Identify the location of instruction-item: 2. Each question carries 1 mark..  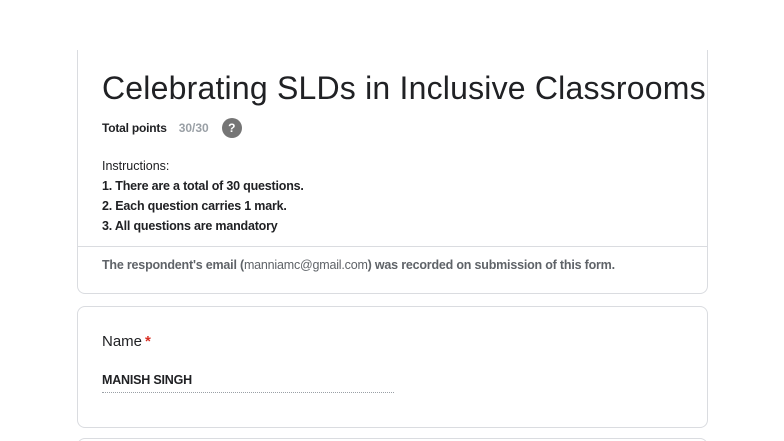
(194, 206).